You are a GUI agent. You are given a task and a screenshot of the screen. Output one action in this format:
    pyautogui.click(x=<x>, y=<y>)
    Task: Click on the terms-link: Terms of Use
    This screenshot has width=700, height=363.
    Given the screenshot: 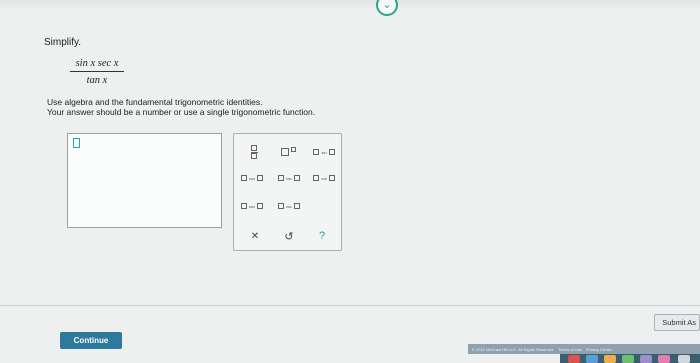 What is the action you would take?
    pyautogui.click(x=570, y=349)
    